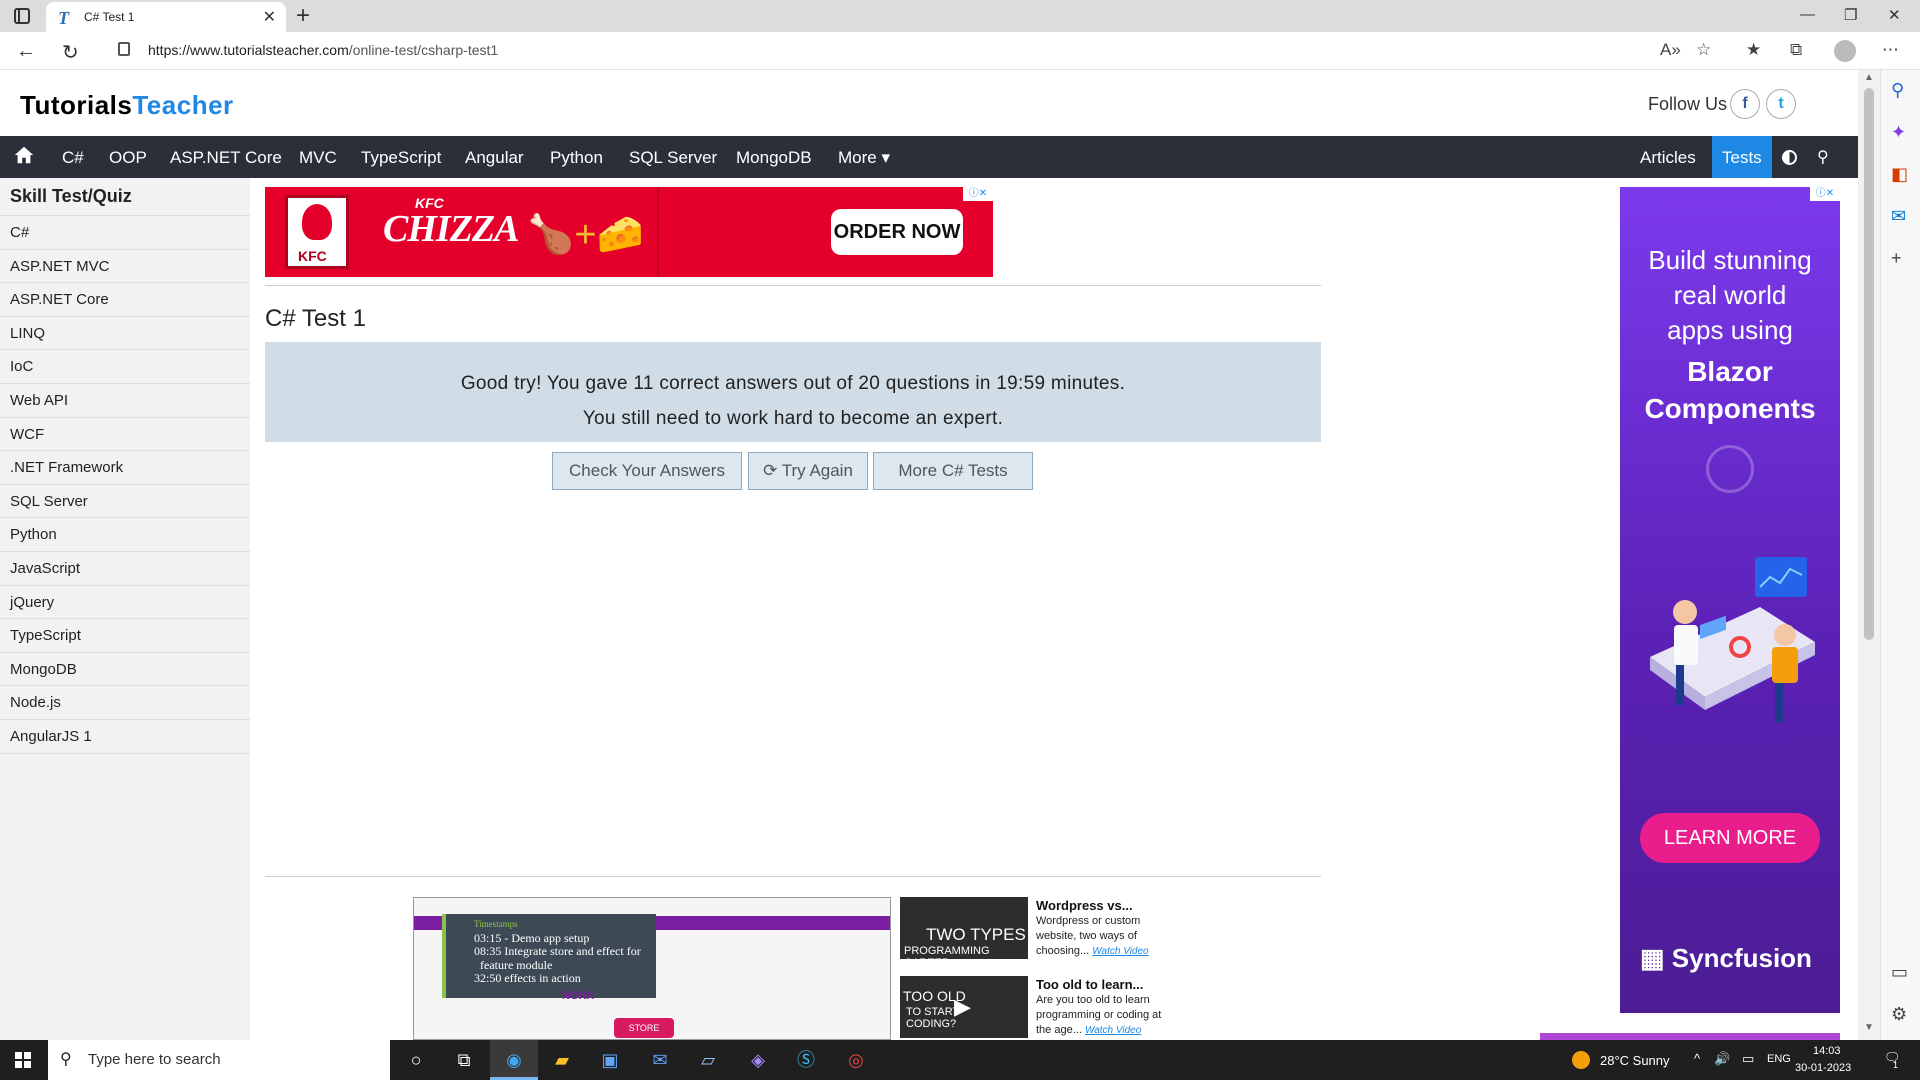 The image size is (1920, 1080). What do you see at coordinates (416, 1060) in the screenshot?
I see `cortana-icon: ○` at bounding box center [416, 1060].